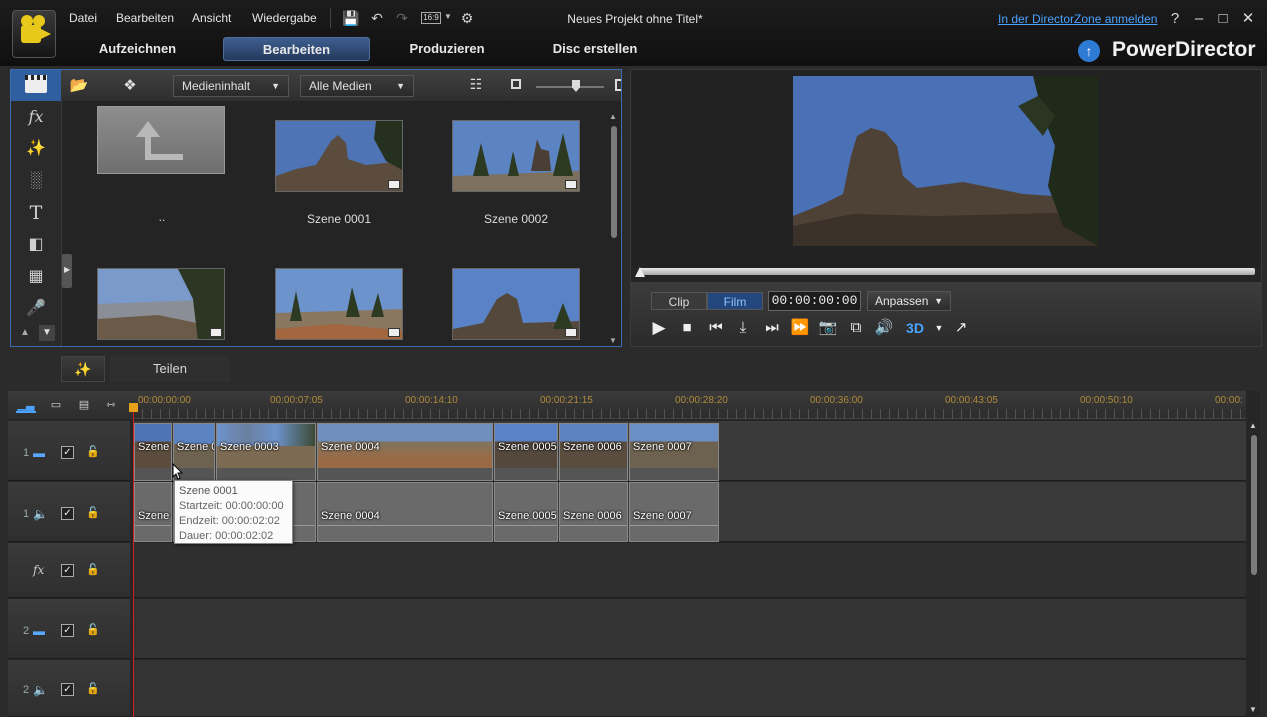 The width and height of the screenshot is (1267, 717). I want to click on sidebar-scroll-down-icon: ▼, so click(47, 333).